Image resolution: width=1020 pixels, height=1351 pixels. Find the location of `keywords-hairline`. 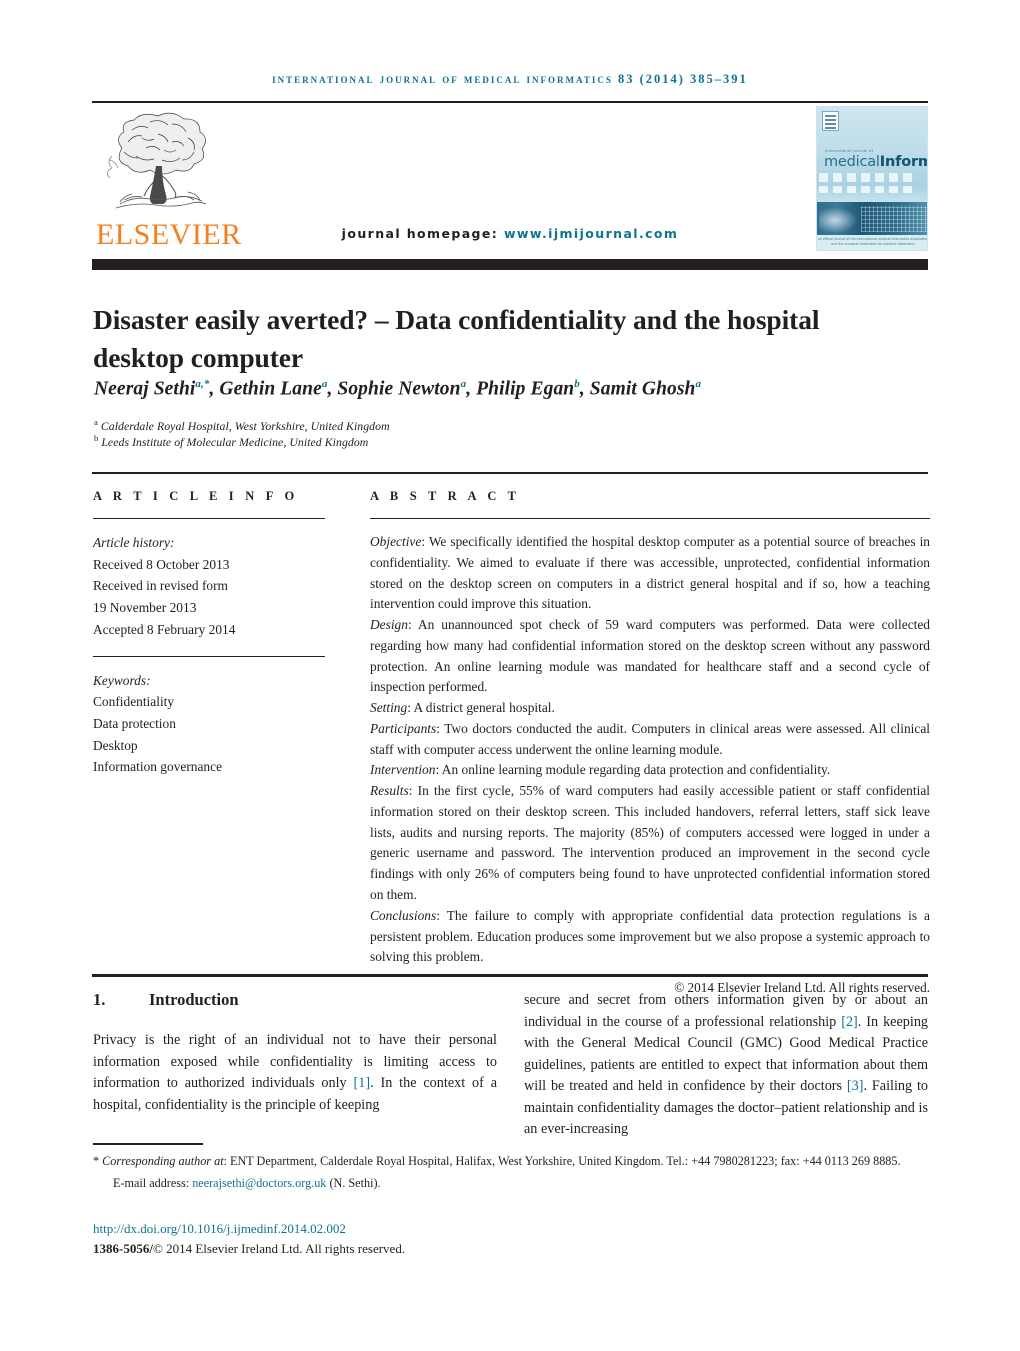

keywords-hairline is located at coordinates (209, 656).